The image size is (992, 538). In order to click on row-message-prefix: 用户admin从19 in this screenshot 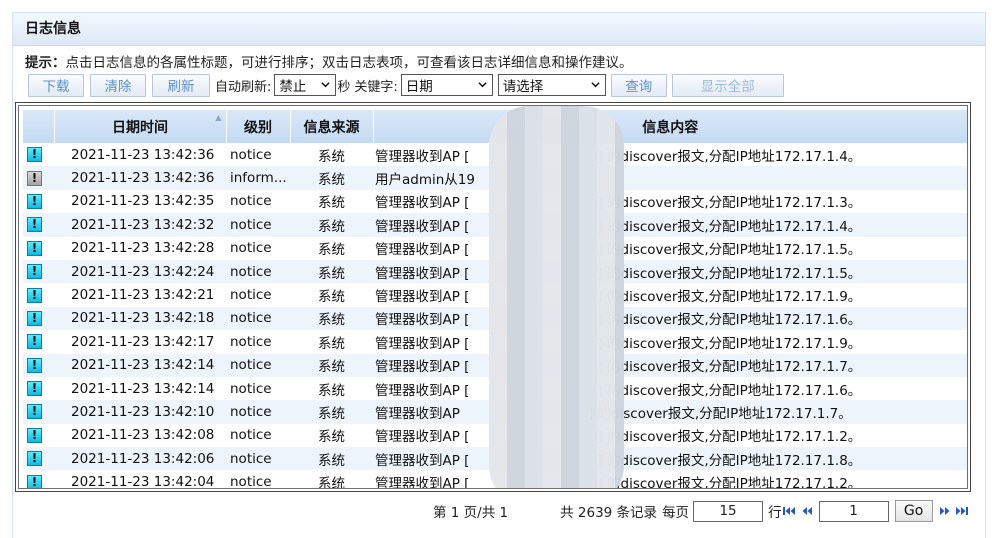, I will do `click(425, 180)`.